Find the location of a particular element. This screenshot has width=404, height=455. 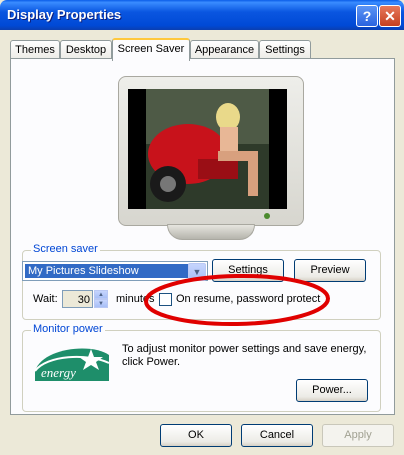

apply-button: Apply is located at coordinates (358, 435).